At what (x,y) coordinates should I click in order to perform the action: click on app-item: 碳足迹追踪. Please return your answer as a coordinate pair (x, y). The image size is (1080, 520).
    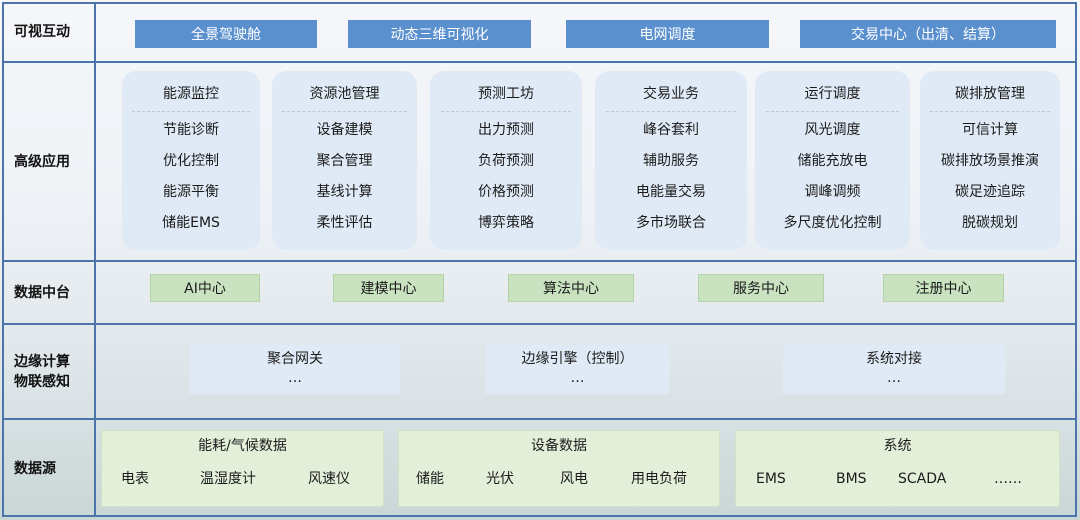
    Looking at the image, I should click on (990, 192).